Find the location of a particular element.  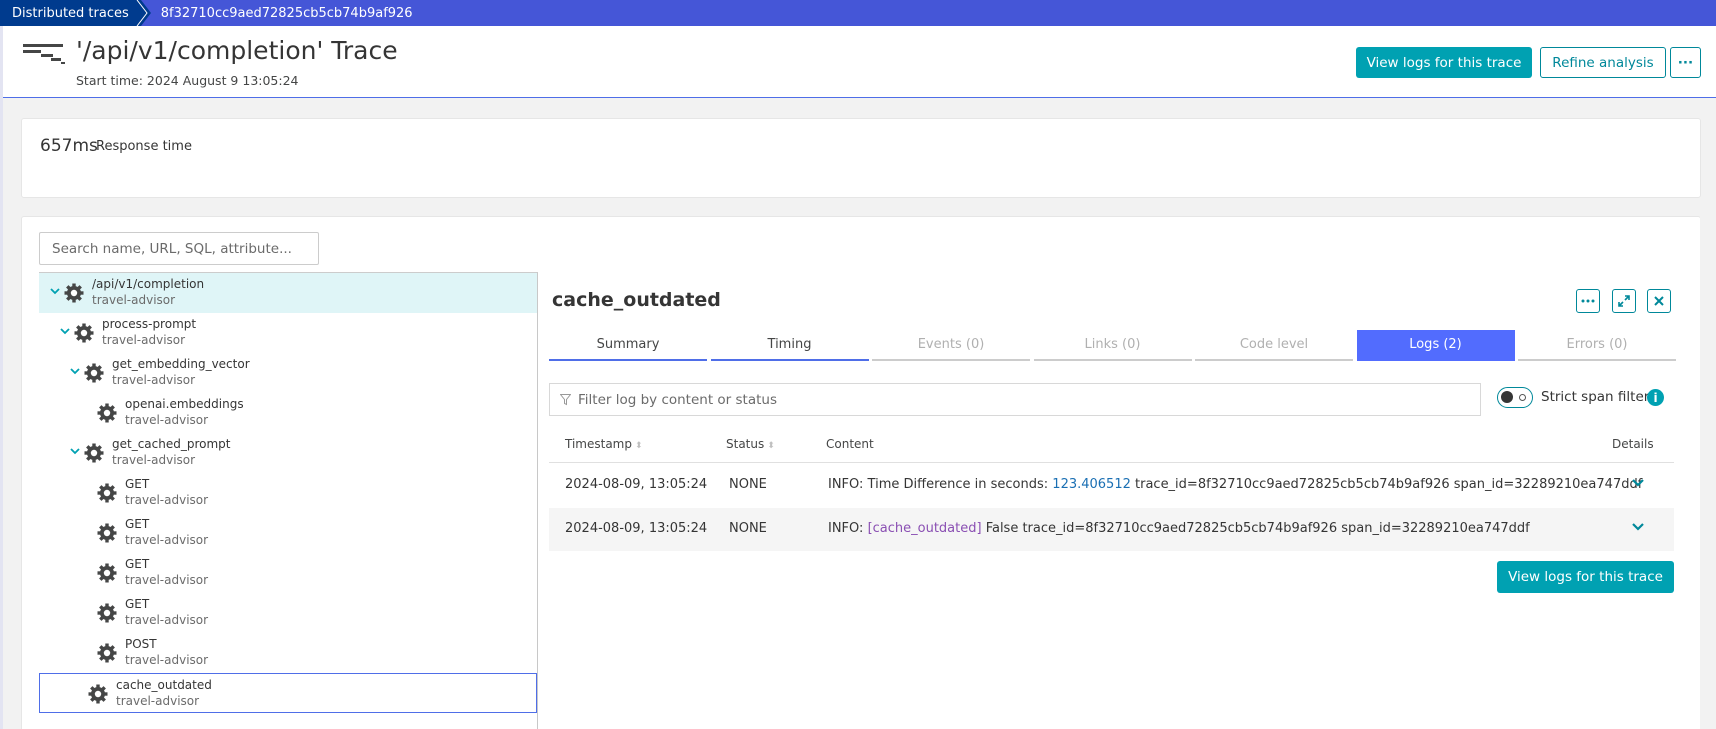

span-detail-title: cache_outdated is located at coordinates (636, 300).